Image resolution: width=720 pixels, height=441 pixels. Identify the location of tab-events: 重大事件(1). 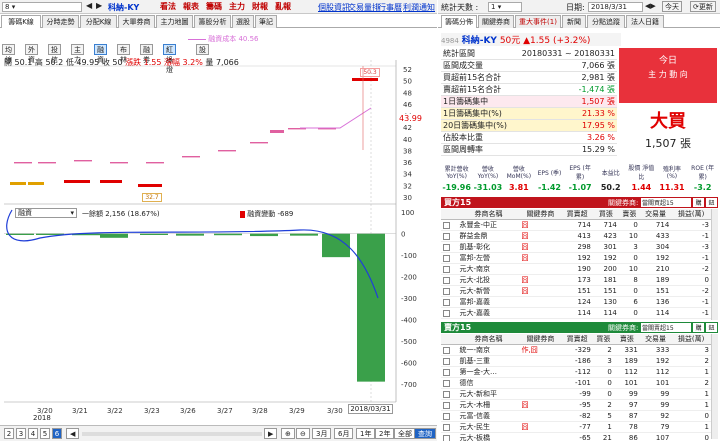
(538, 21).